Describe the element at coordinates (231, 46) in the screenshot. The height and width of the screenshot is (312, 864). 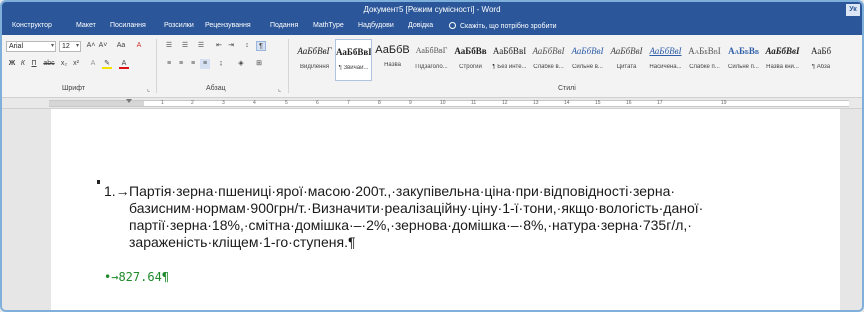
I see `increase-indent-icon: ⇥` at that location.